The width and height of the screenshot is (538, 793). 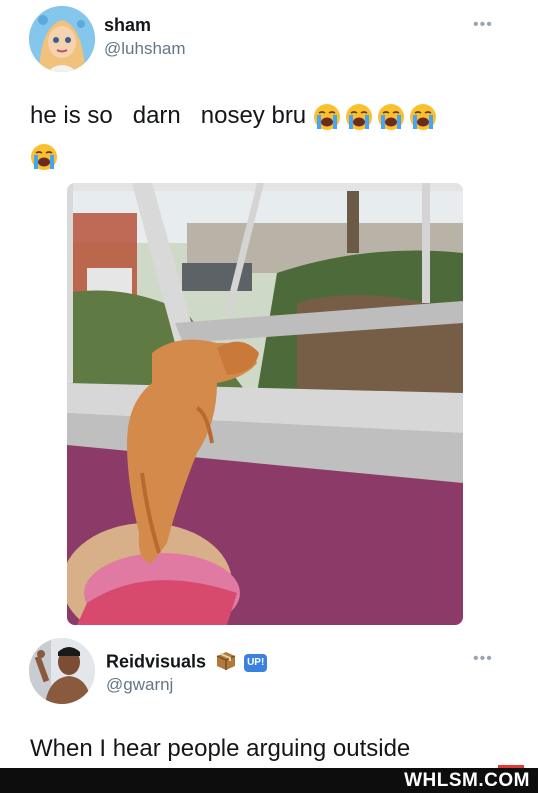 What do you see at coordinates (511, 766) in the screenshot?
I see `watermark-accent` at bounding box center [511, 766].